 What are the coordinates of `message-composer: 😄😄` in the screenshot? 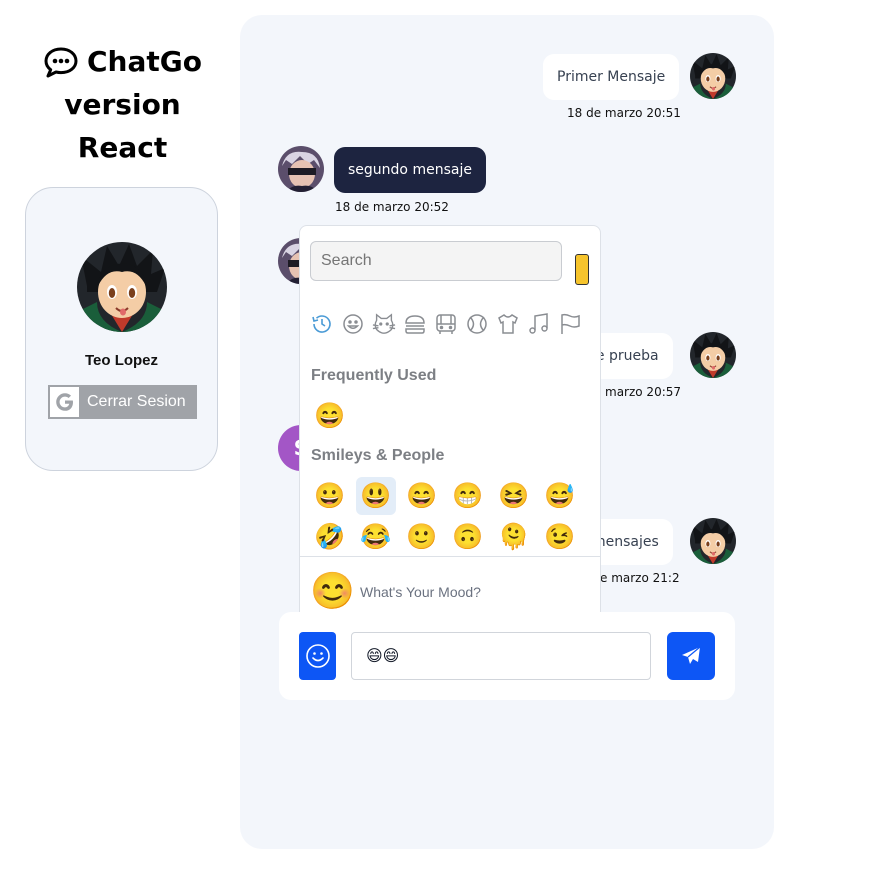 It's located at (507, 656).